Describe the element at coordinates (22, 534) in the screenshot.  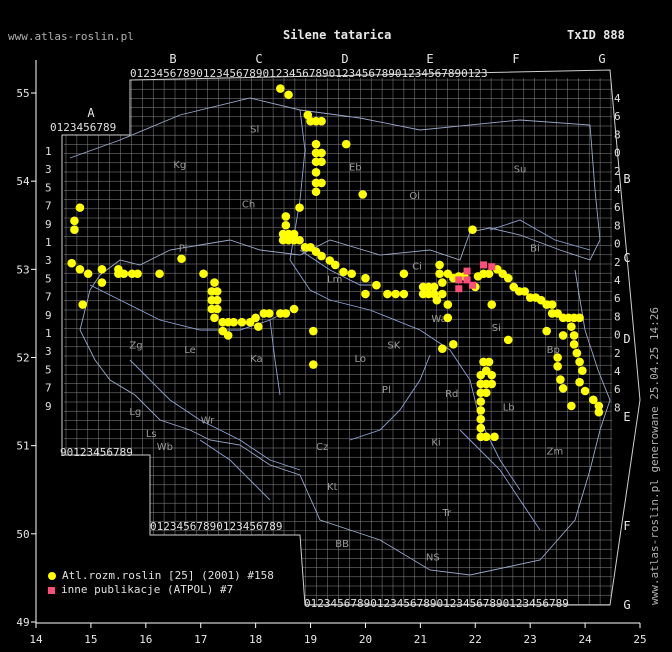
I see `y-tick-label: 50` at that location.